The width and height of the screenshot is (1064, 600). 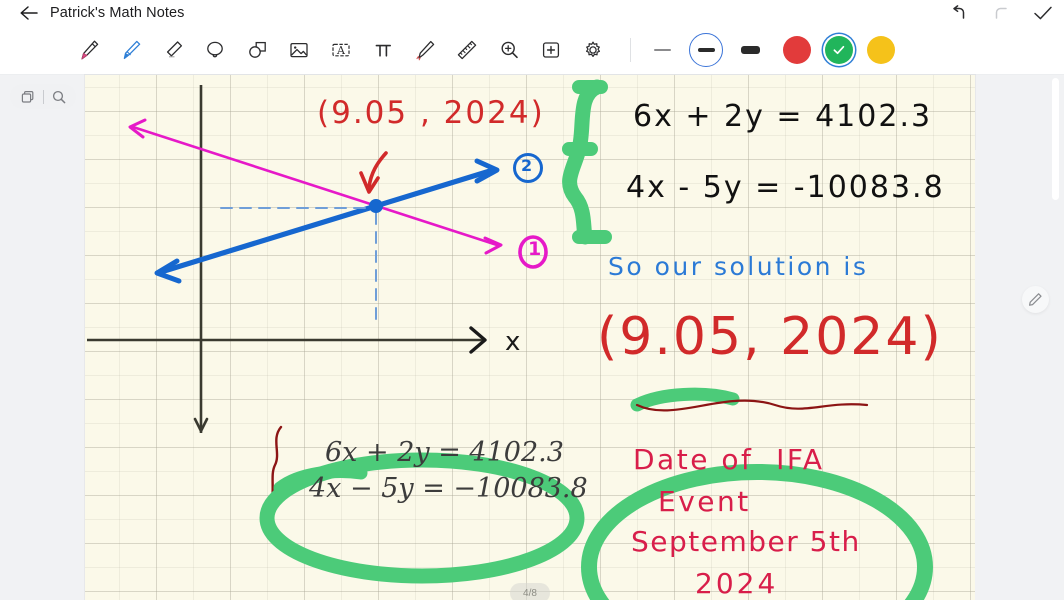 I want to click on zoom-tool, so click(x=509, y=50).